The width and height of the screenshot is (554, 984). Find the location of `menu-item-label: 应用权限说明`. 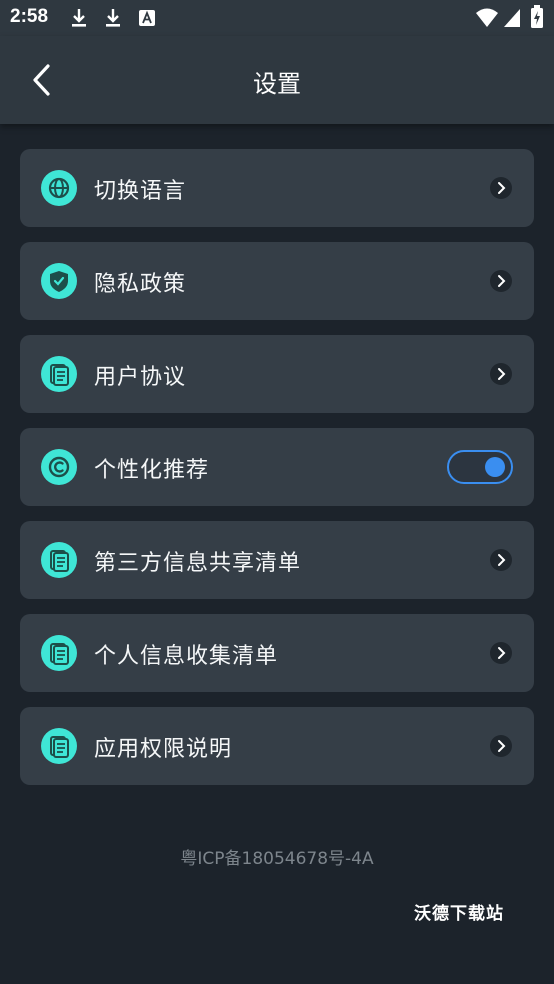

menu-item-label: 应用权限说明 is located at coordinates (163, 749).